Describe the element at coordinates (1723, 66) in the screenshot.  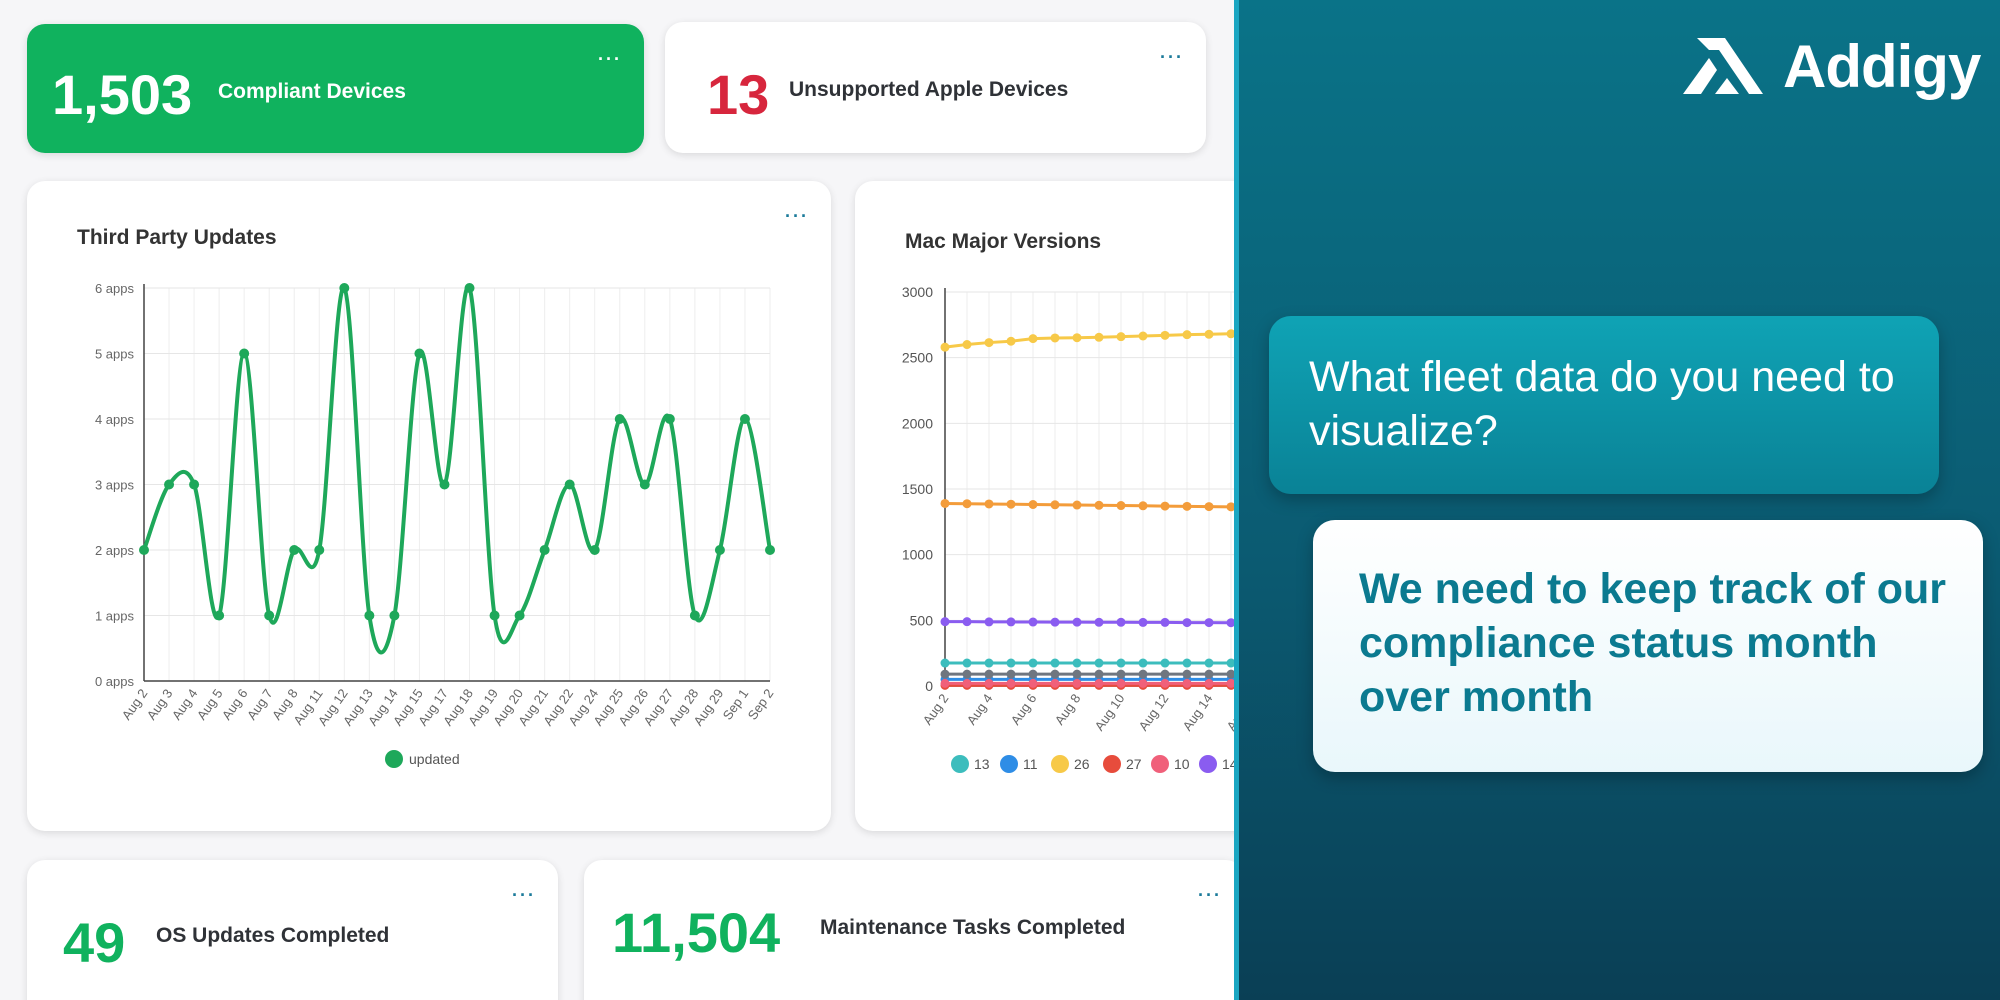
I see `addigy-logo-icon` at that location.